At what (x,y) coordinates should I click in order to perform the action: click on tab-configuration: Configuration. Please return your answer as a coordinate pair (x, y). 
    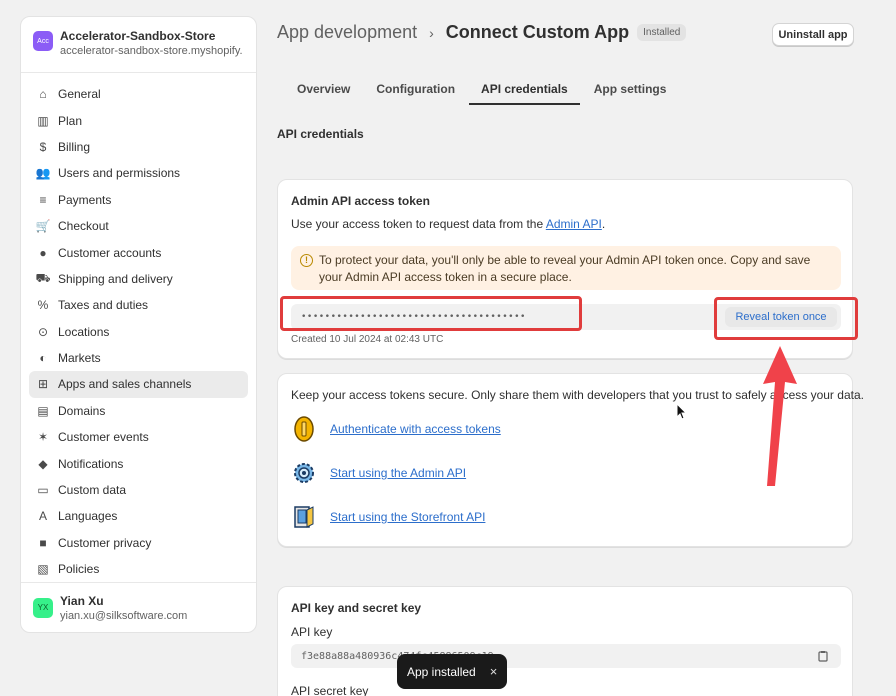
    Looking at the image, I should click on (415, 88).